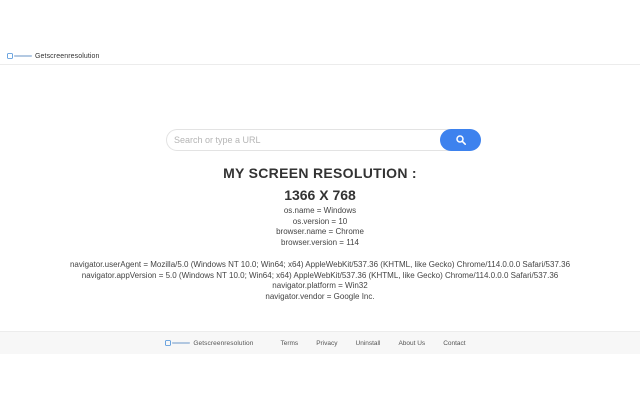 The height and width of the screenshot is (400, 640). I want to click on search-input, so click(309, 140).